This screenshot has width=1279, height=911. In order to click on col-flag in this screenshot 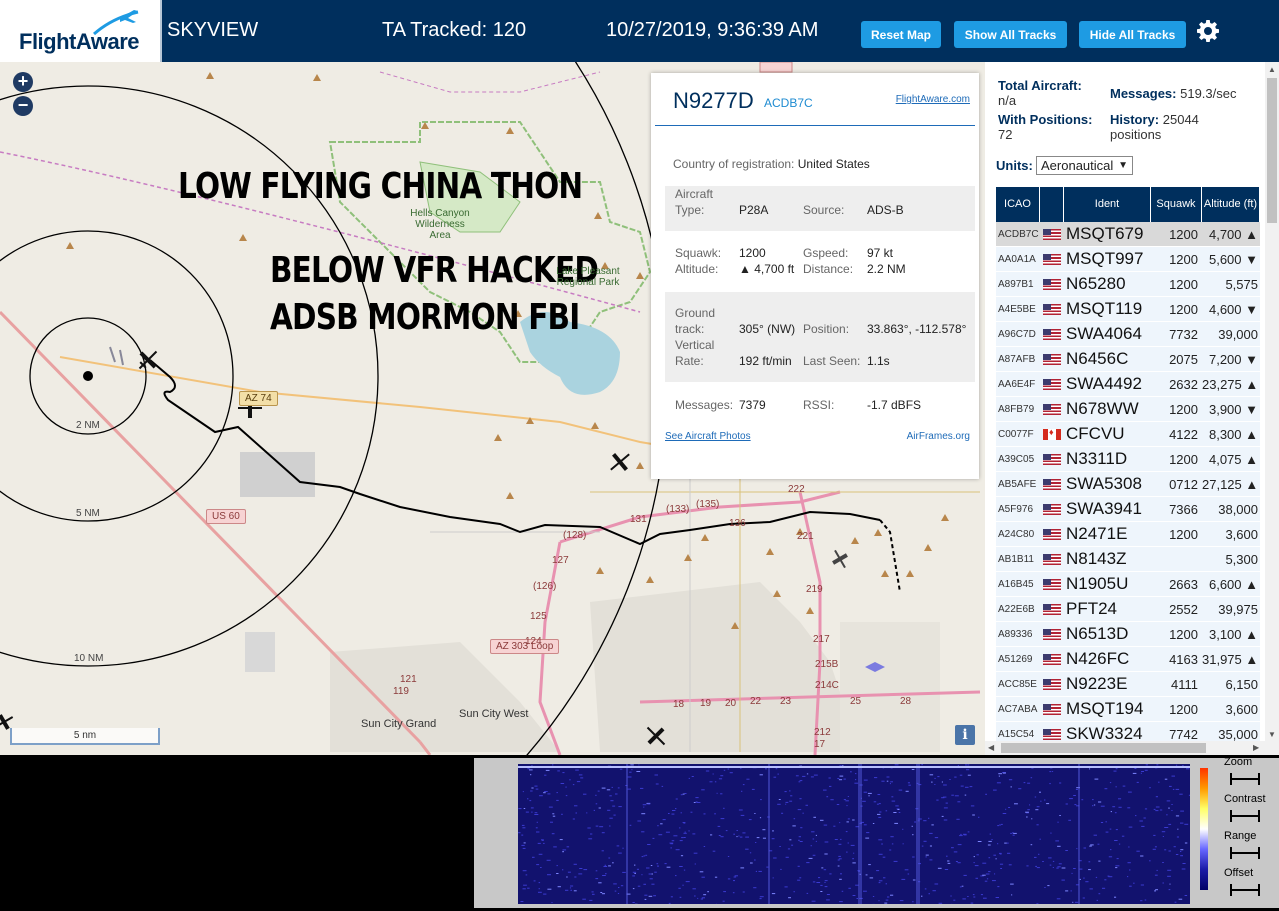, I will do `click(1052, 204)`.